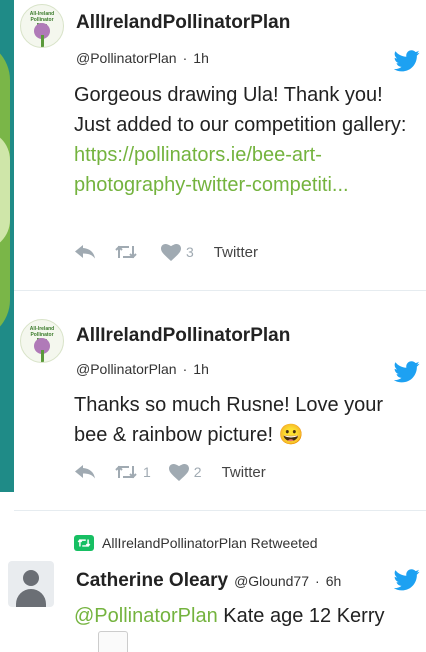  I want to click on author-name: Catherine Oleary, so click(152, 580).